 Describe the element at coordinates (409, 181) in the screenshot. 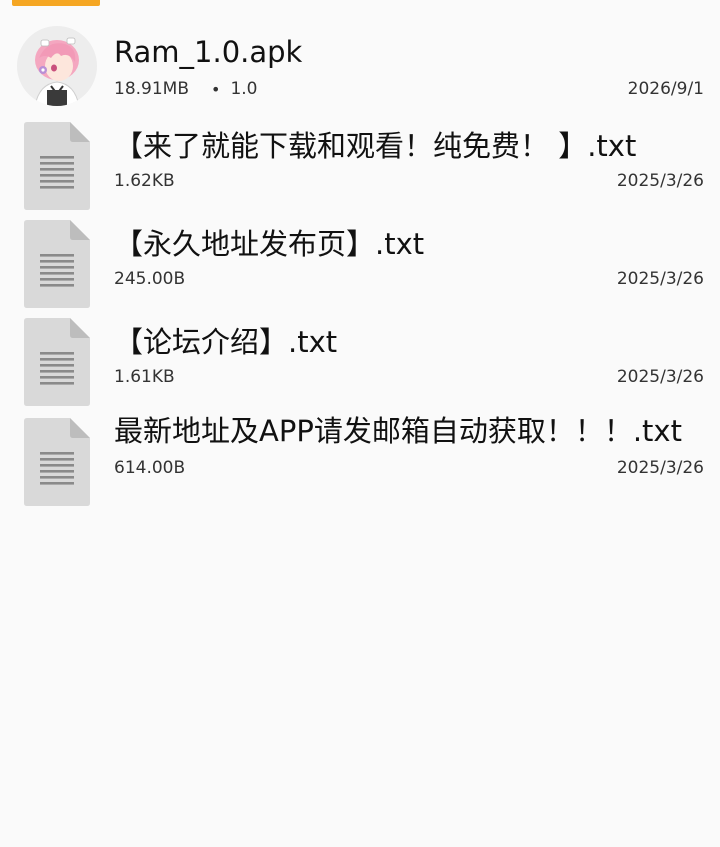

I see `file-meta: 1.62KB 2025/3/26` at that location.